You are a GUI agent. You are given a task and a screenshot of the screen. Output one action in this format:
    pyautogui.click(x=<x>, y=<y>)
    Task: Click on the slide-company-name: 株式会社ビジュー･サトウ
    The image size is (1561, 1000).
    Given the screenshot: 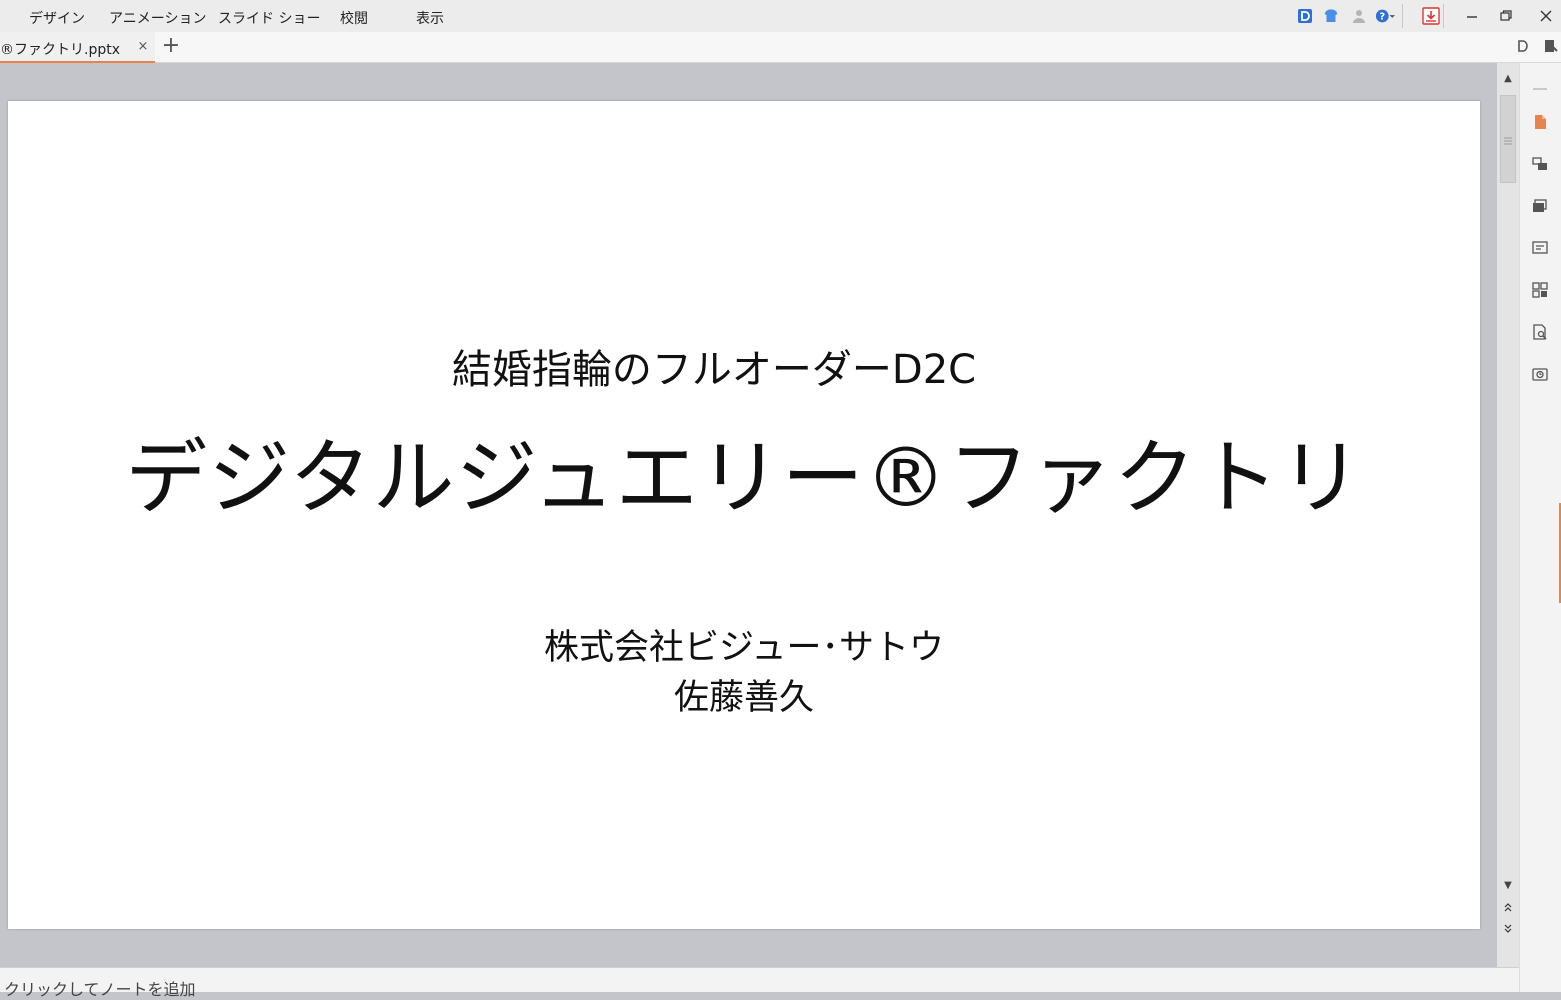 What is the action you would take?
    pyautogui.click(x=744, y=644)
    